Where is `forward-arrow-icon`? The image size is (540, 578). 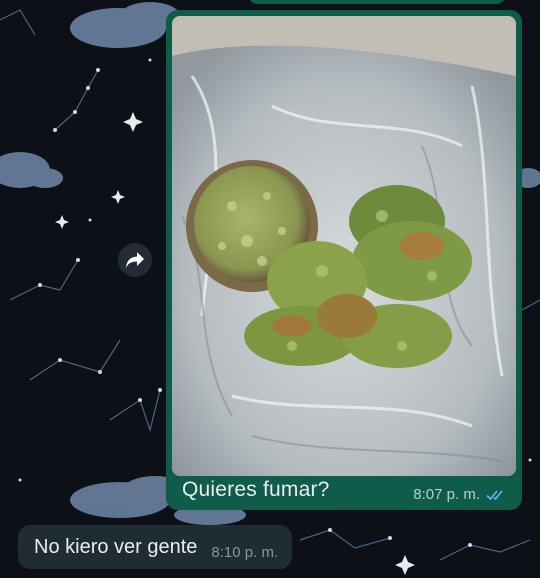 forward-arrow-icon is located at coordinates (135, 260).